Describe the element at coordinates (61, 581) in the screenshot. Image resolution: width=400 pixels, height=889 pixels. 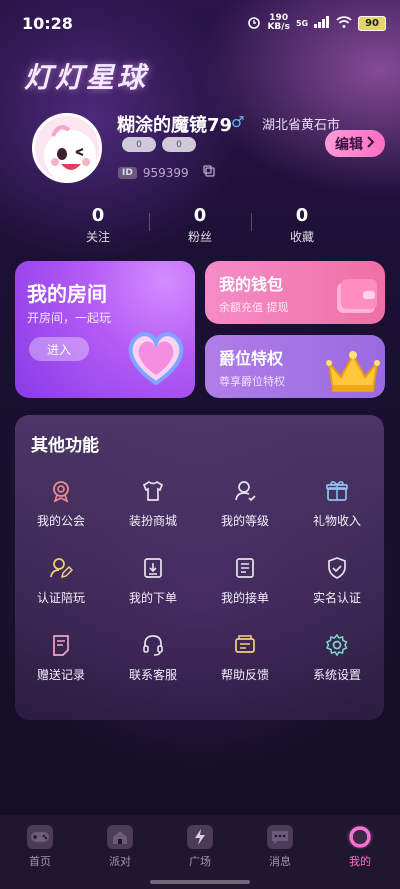
I see `function-verified-player: 认证陪玩` at that location.